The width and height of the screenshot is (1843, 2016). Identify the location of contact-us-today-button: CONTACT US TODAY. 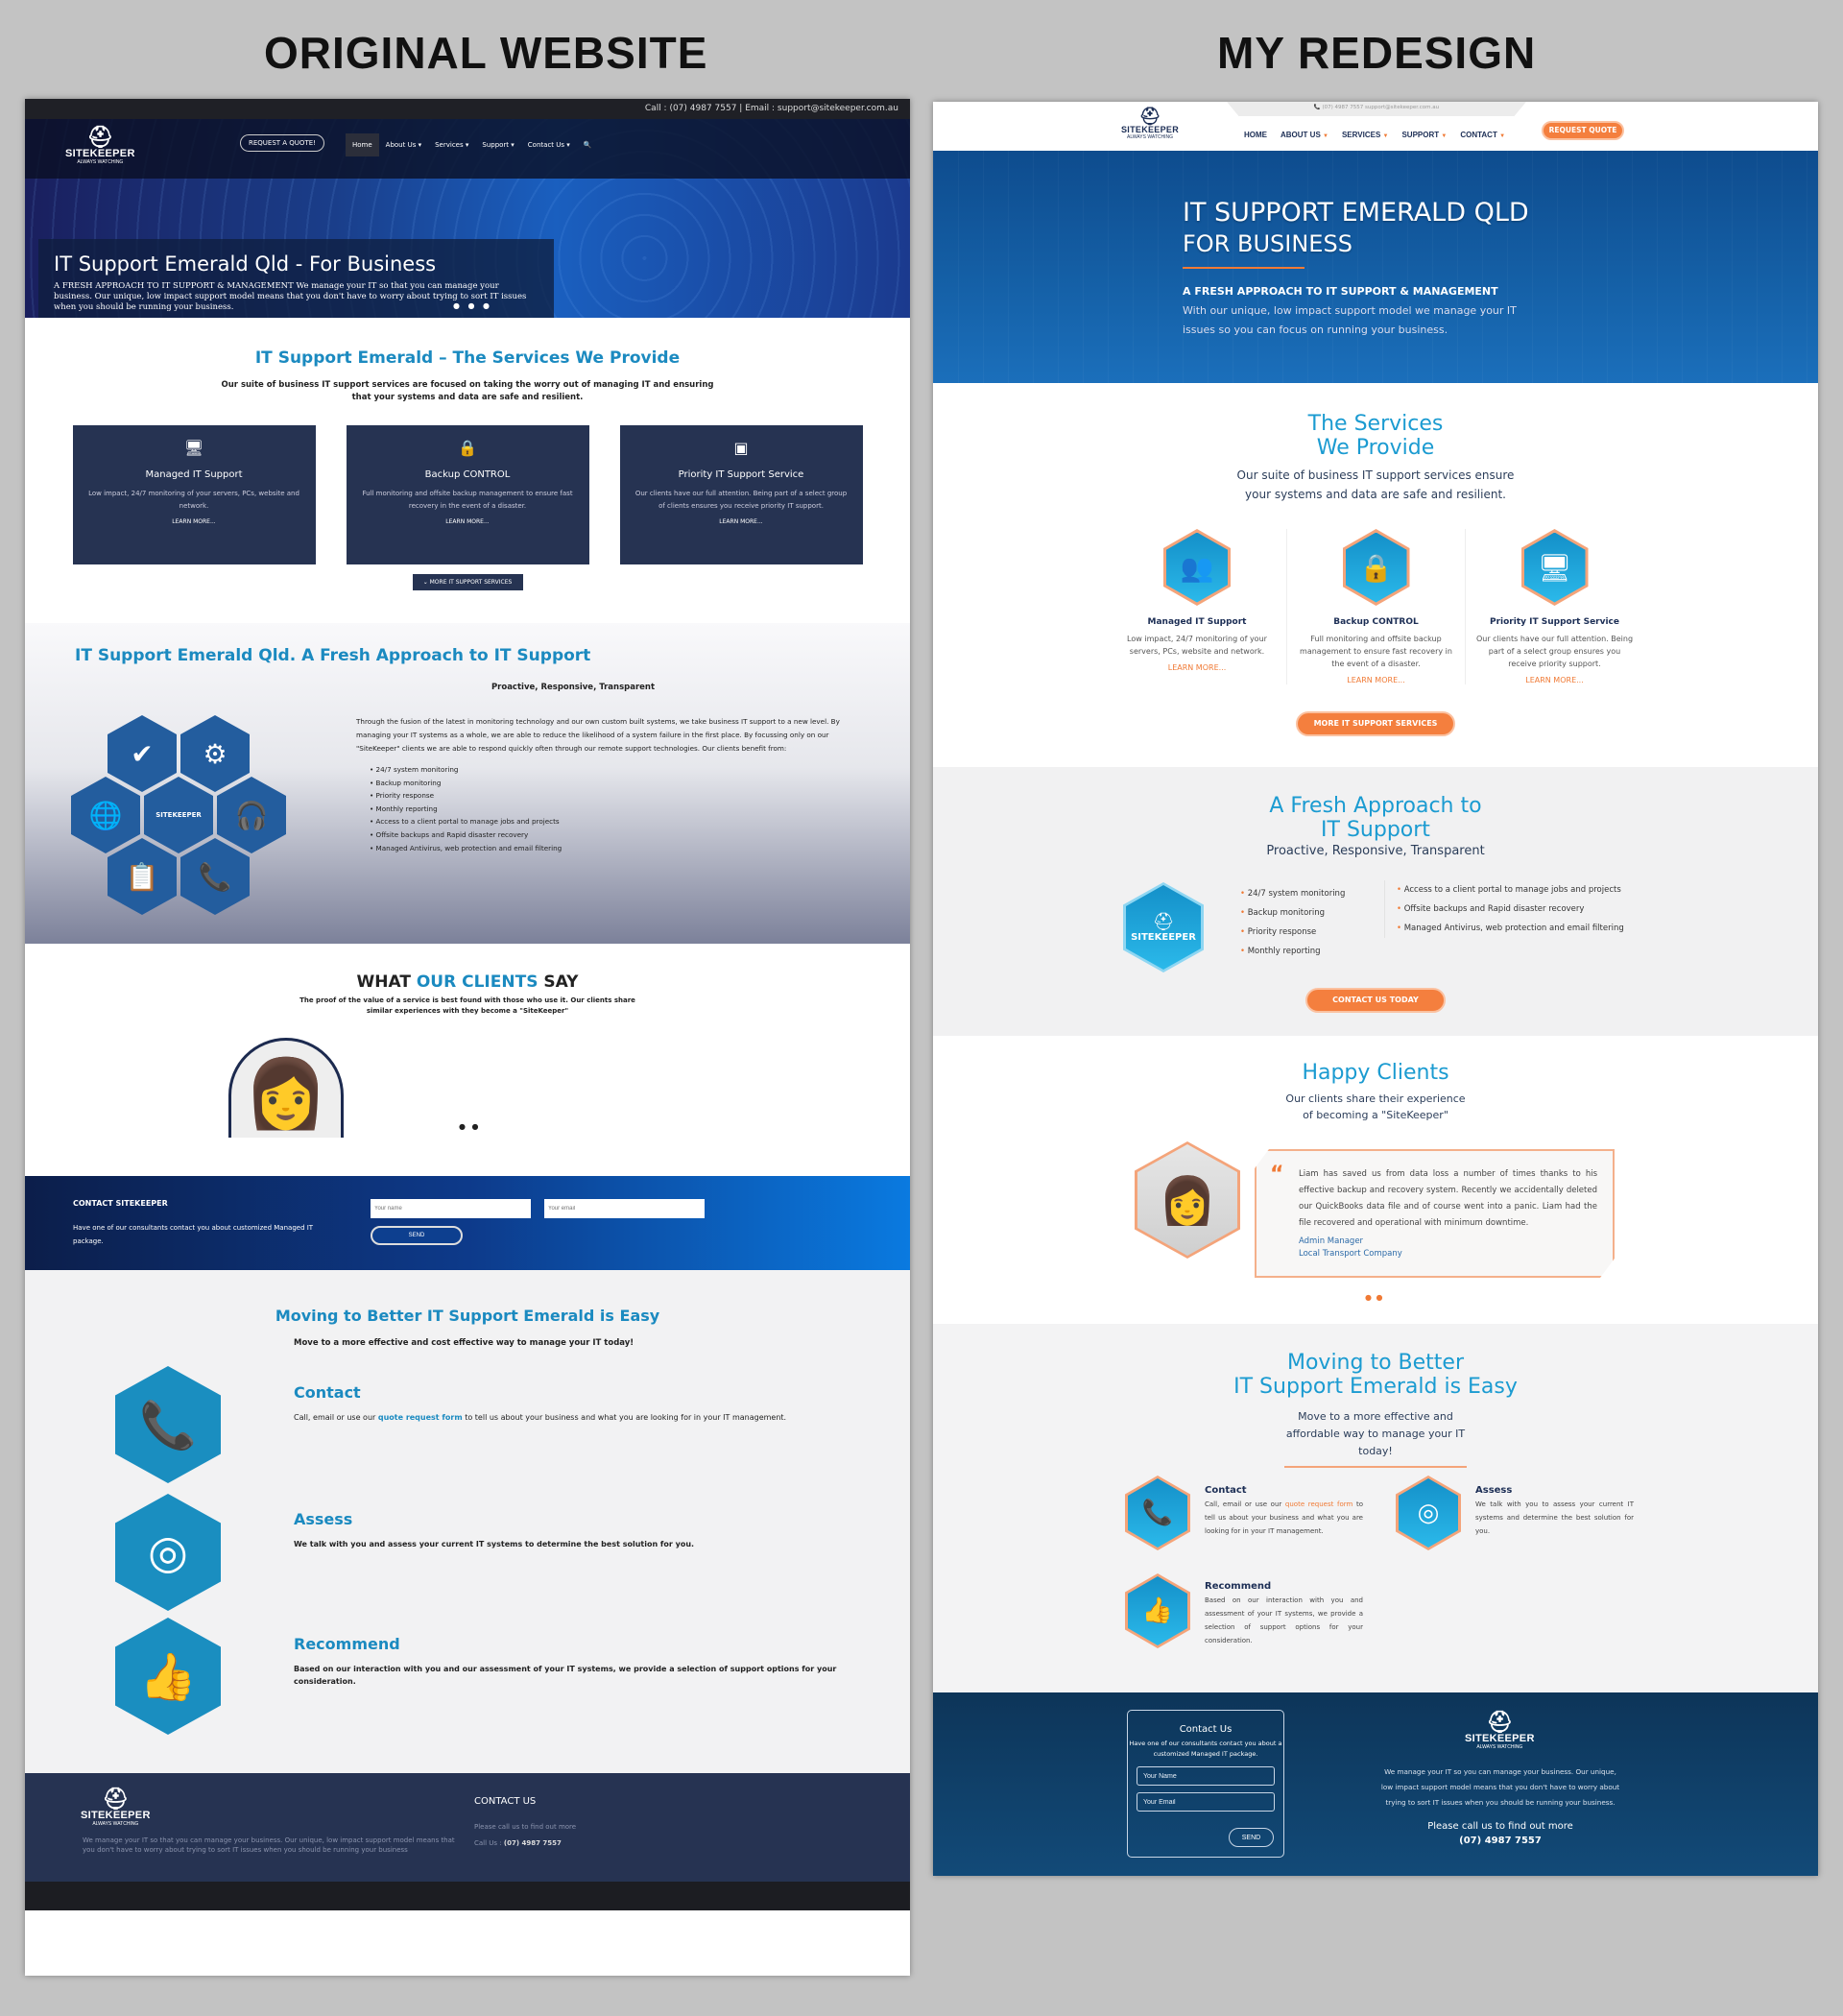
(1375, 1000).